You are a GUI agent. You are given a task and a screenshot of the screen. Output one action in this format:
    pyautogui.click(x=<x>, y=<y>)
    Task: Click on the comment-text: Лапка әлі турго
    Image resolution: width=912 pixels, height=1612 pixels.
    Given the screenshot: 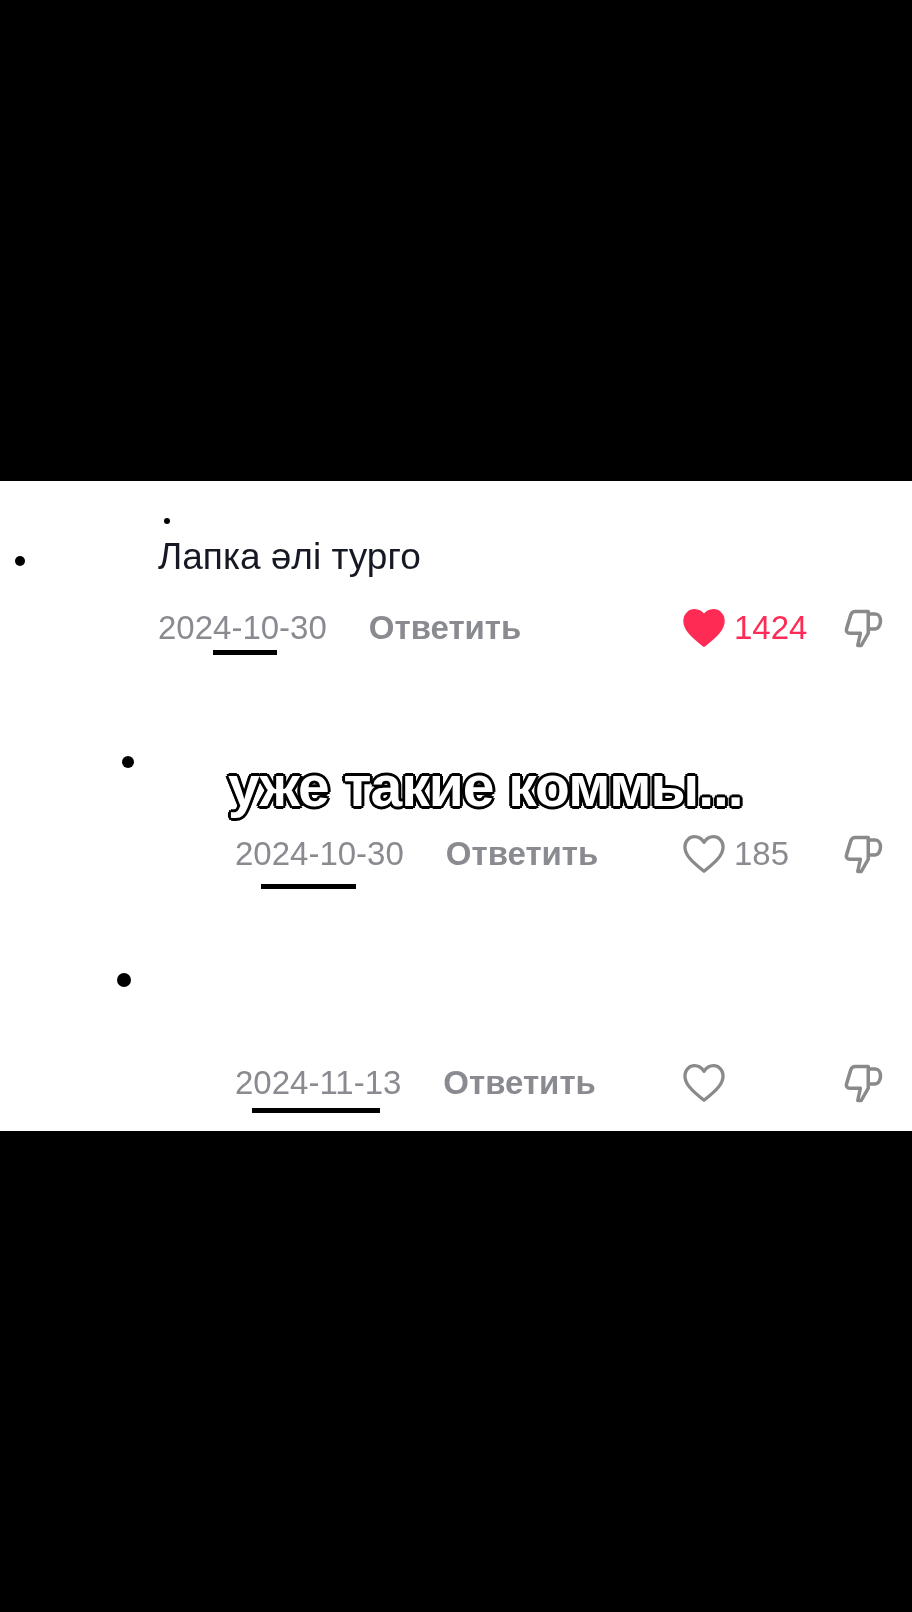 What is the action you would take?
    pyautogui.click(x=290, y=557)
    